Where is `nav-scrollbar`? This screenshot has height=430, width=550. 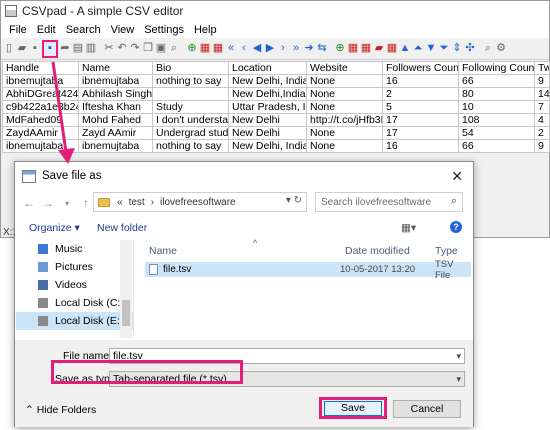
nav-scrollbar is located at coordinates (126, 289).